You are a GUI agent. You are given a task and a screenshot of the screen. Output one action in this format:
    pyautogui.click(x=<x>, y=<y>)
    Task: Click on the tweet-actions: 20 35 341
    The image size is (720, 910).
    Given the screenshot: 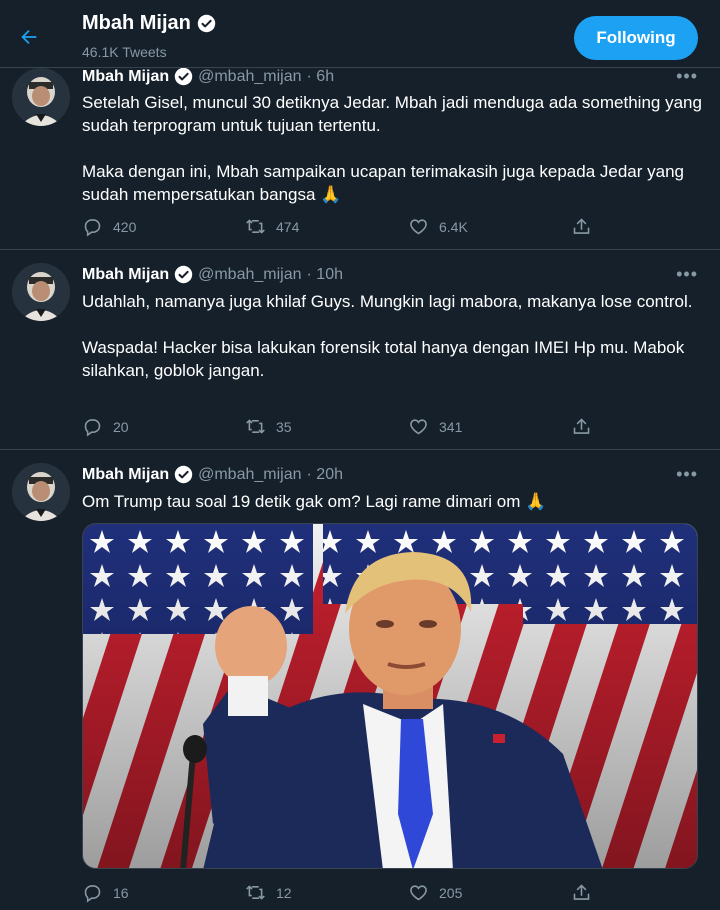 What is the action you would take?
    pyautogui.click(x=401, y=426)
    